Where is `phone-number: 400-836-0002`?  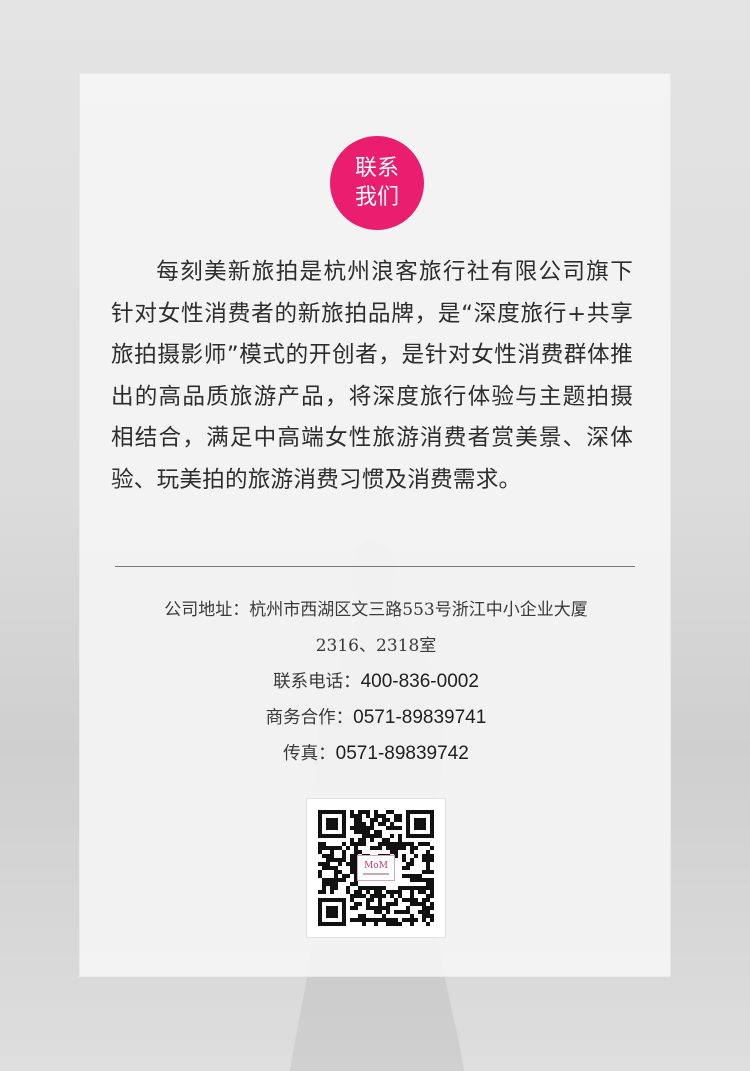 phone-number: 400-836-0002 is located at coordinates (420, 681).